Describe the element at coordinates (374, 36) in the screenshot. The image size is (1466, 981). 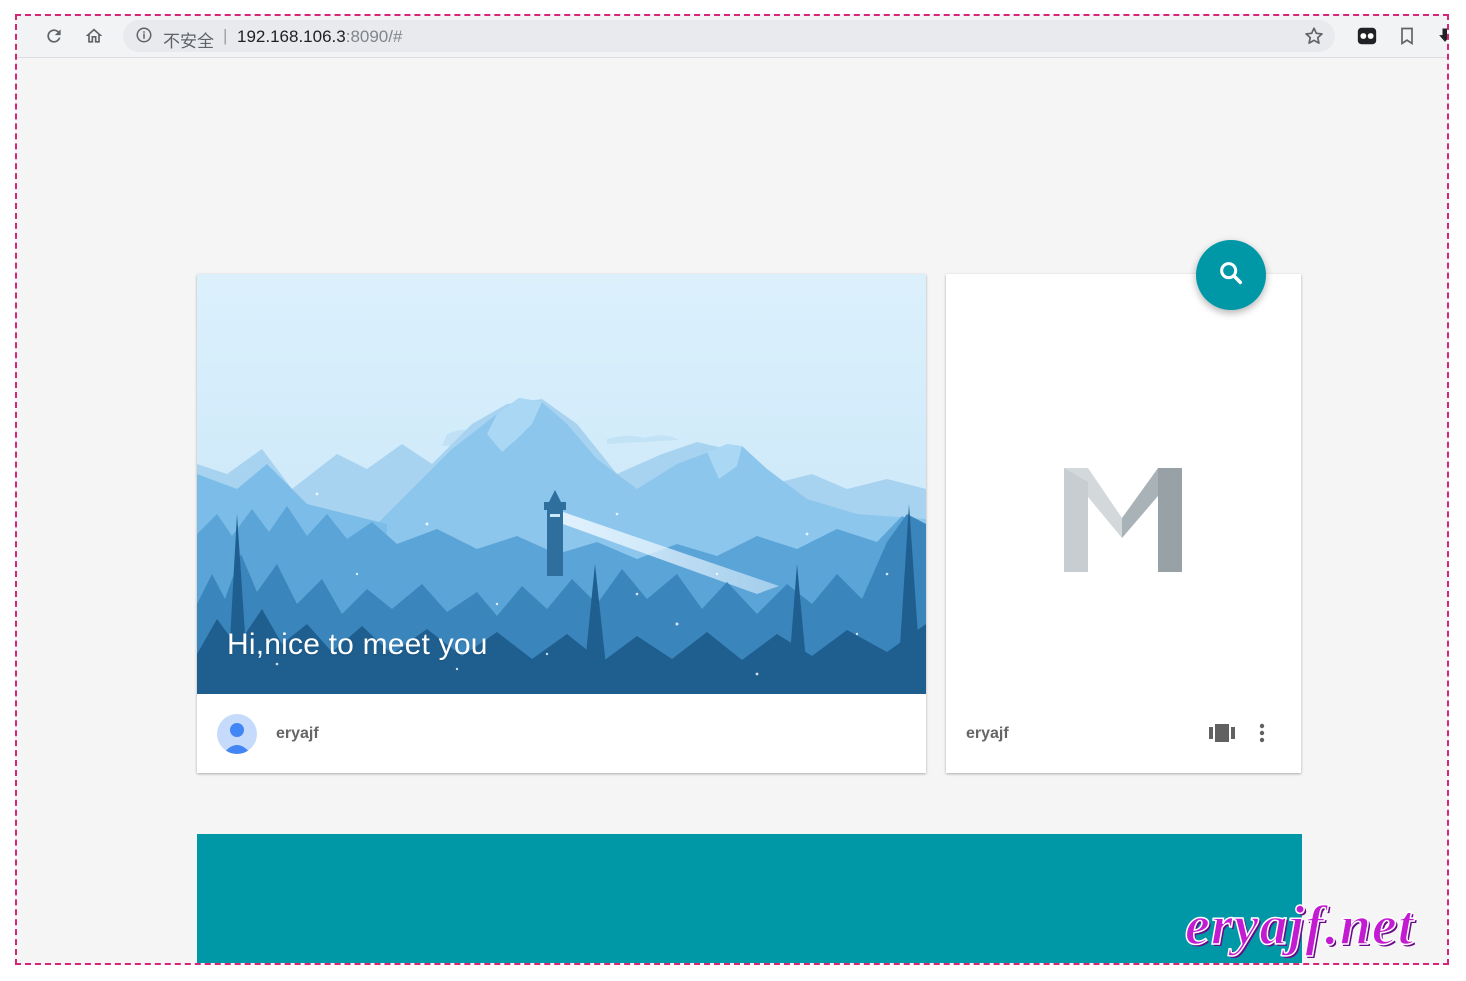
I see `url-rest: :8090/#` at that location.